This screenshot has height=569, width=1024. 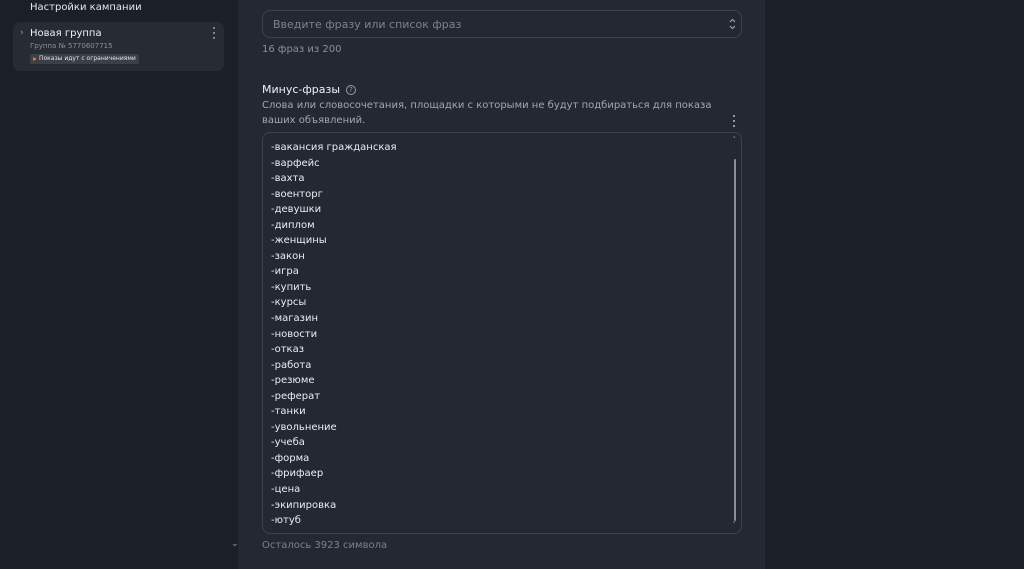 What do you see at coordinates (735, 340) in the screenshot?
I see `scrollbar` at bounding box center [735, 340].